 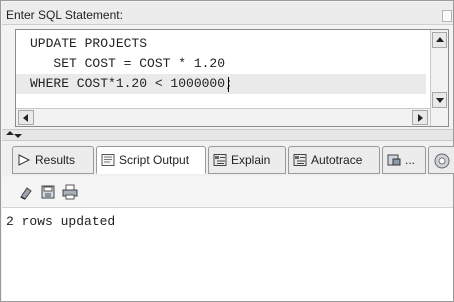 I want to click on tab-autotrace-label: Autotrace, so click(x=337, y=160).